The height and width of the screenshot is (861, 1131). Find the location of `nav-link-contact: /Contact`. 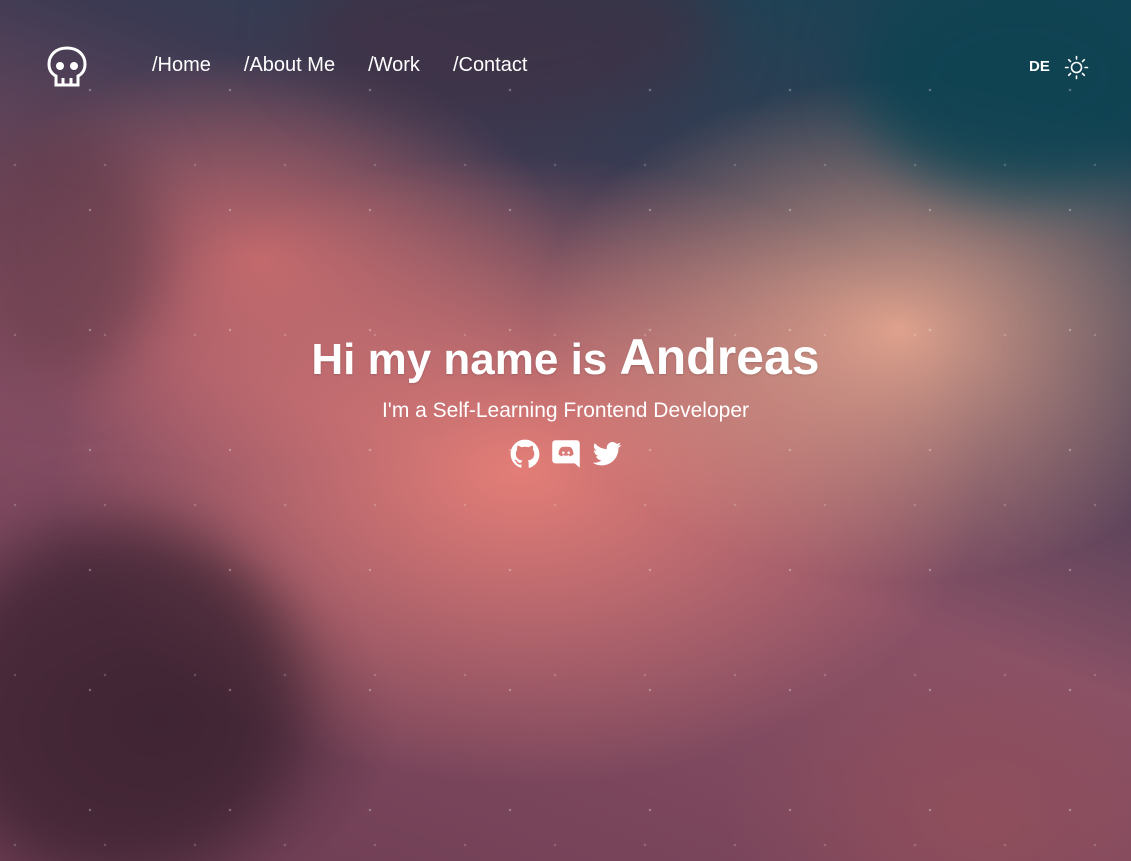

nav-link-contact: /Contact is located at coordinates (490, 65).